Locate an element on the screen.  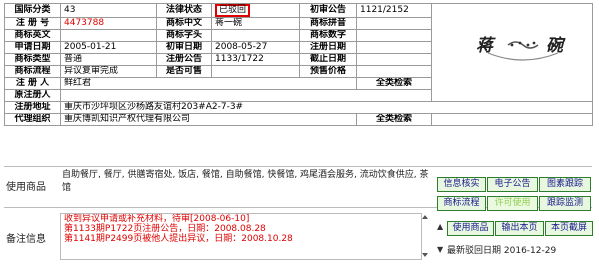
scroll-down-arrow-icon is located at coordinates (425, 255).